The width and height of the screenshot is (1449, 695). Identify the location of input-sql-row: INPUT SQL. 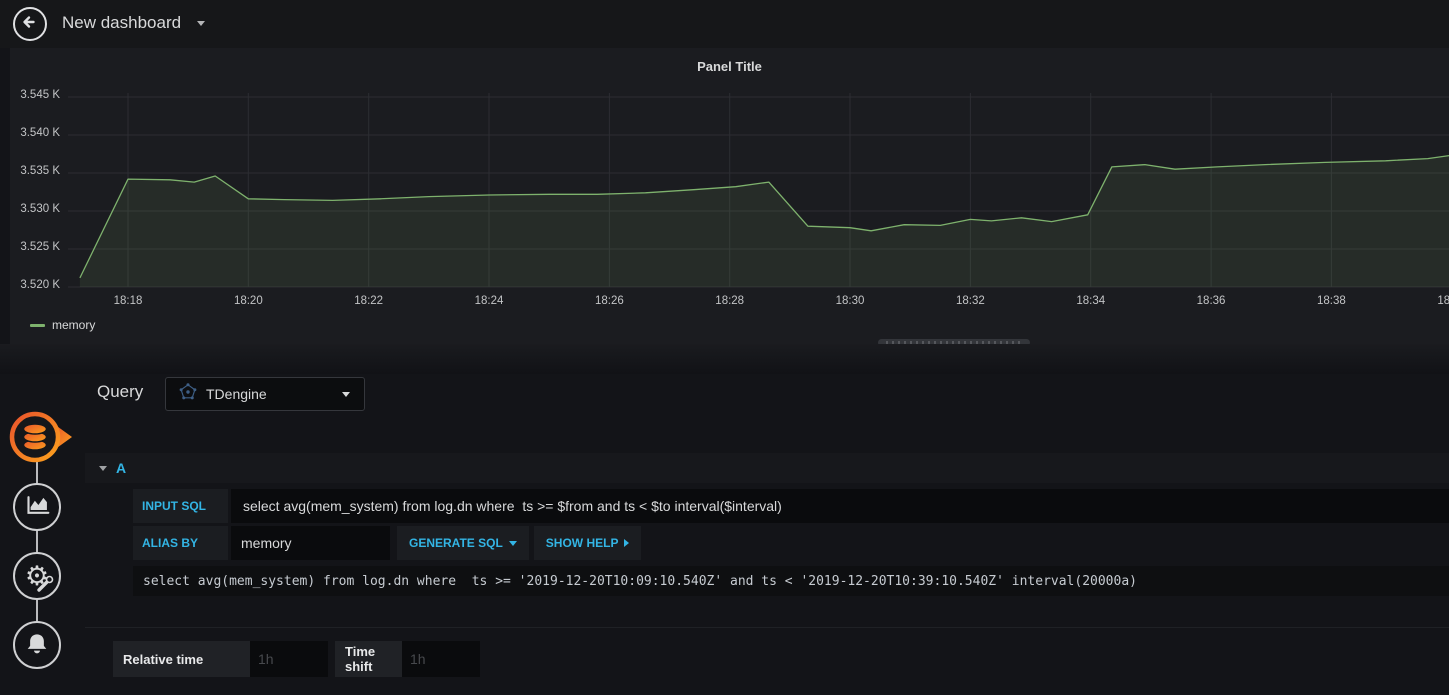
(791, 506).